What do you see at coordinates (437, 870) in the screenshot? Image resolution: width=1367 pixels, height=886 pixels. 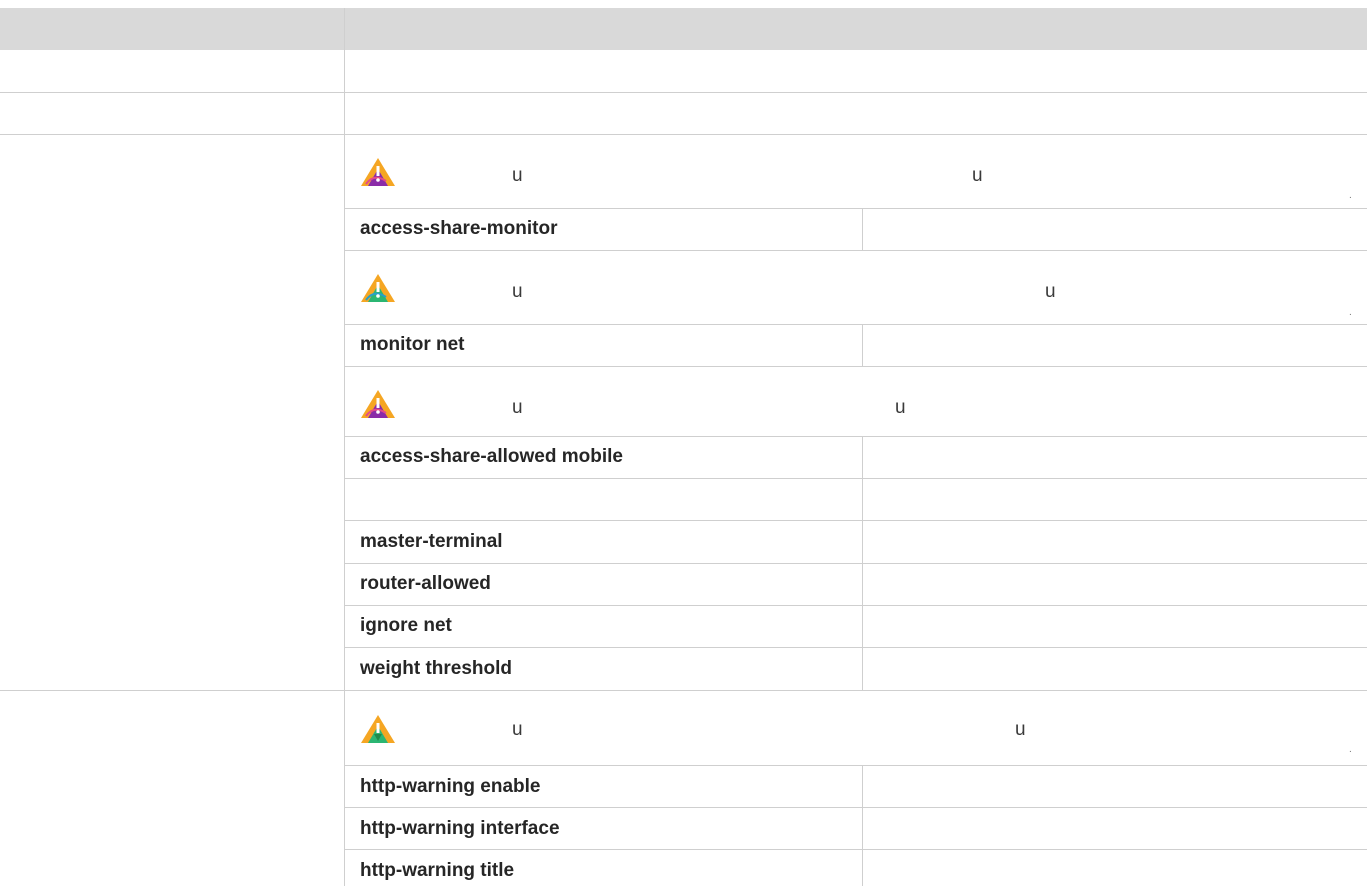 I see `command-http-warning-title: http-warning title` at bounding box center [437, 870].